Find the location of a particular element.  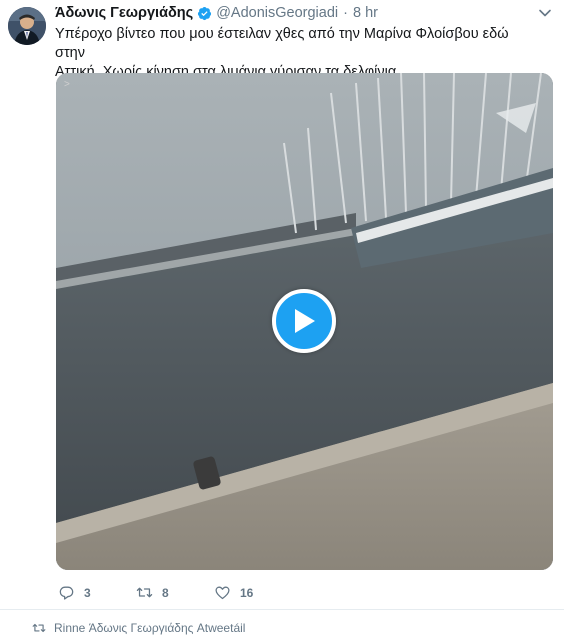

heart-icon is located at coordinates (222, 593).